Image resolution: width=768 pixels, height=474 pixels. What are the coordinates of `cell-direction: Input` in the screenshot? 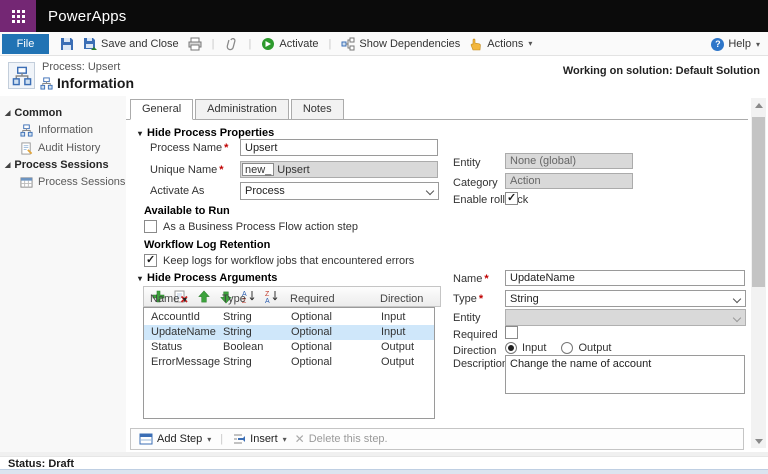 It's located at (393, 317).